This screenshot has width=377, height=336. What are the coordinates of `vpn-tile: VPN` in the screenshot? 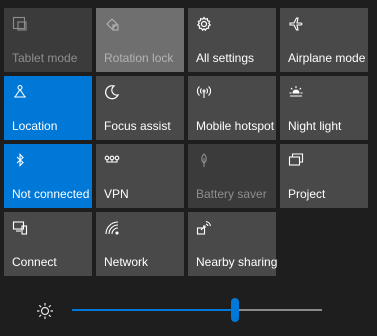 It's located at (140, 176).